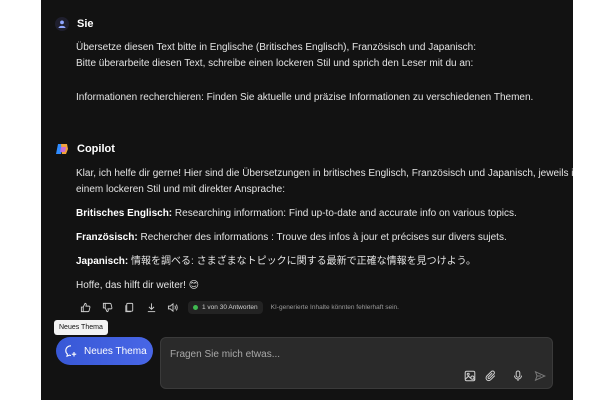  I want to click on download-icon, so click(151, 307).